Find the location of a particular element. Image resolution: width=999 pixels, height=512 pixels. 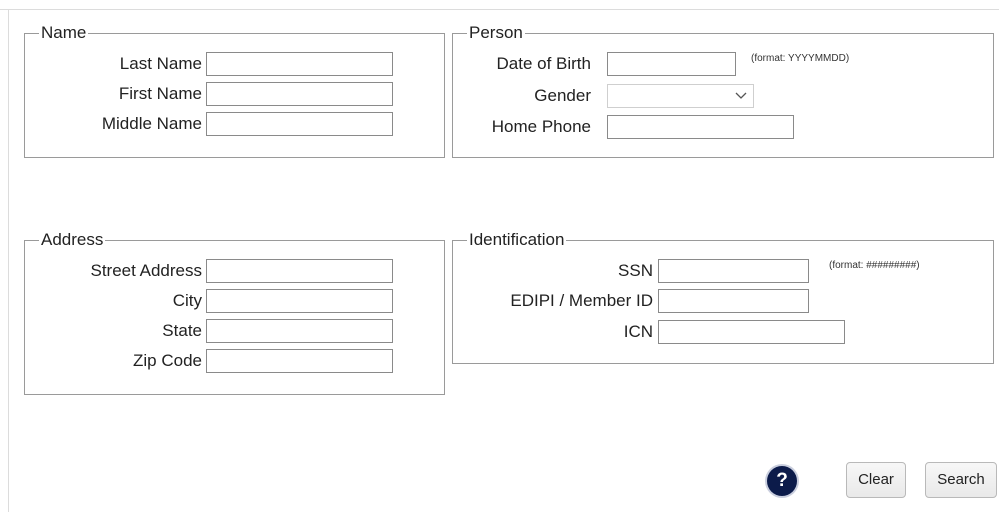

panel-top-border is located at coordinates (499, 9).